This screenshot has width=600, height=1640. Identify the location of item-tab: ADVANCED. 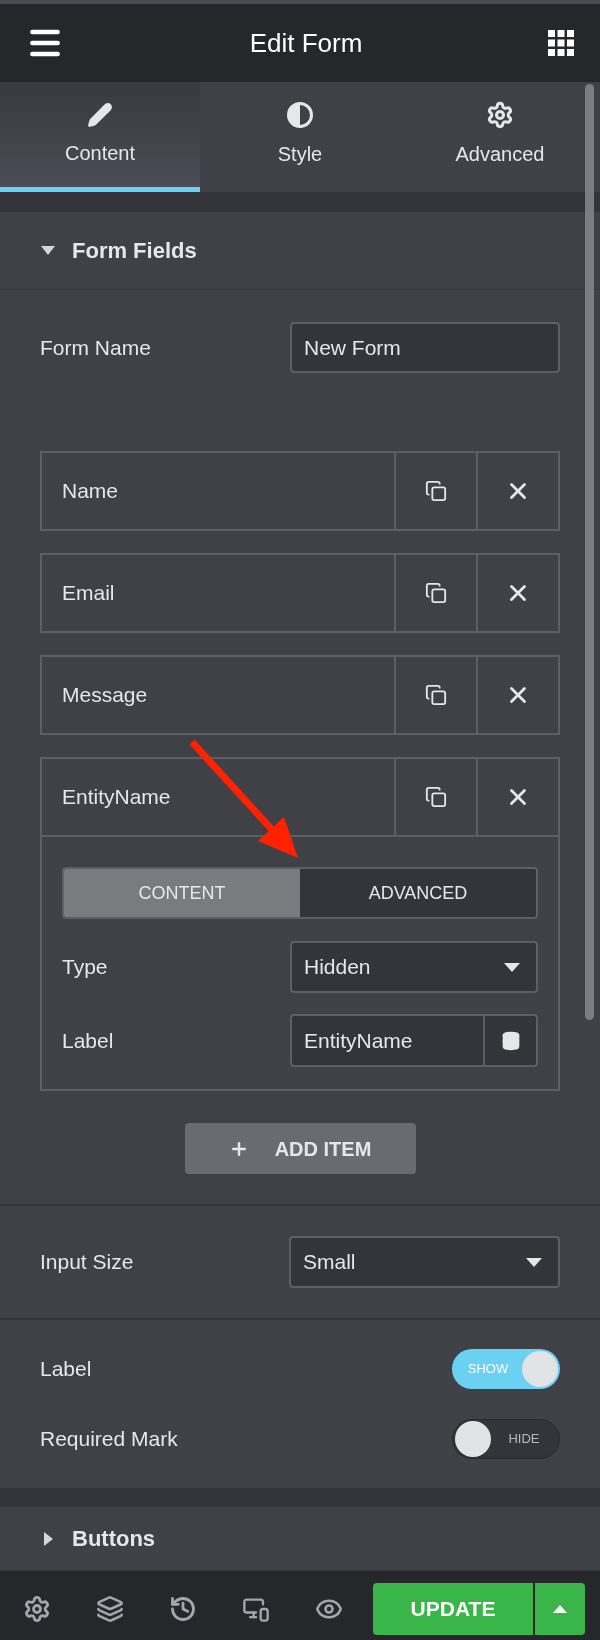
(418, 893).